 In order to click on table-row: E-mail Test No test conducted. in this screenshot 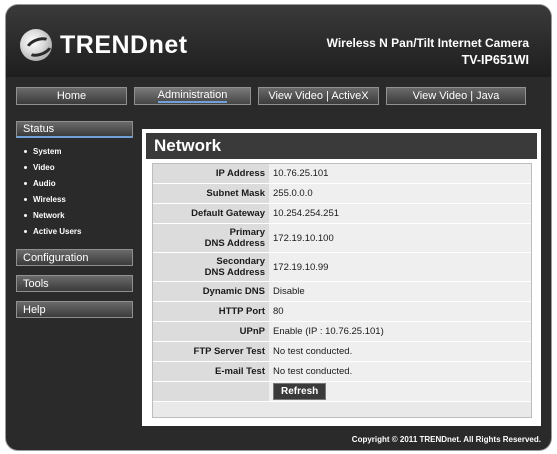, I will do `click(342, 371)`.